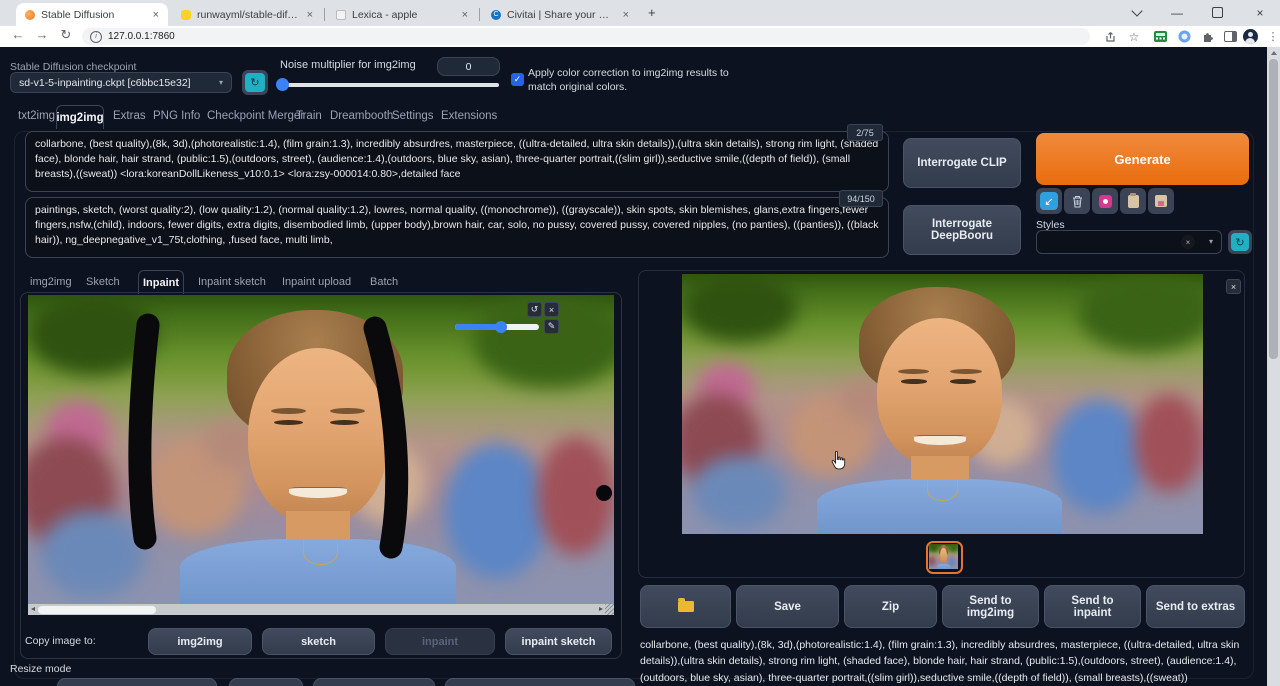  What do you see at coordinates (18, 34) in the screenshot?
I see `back-icon: ←` at bounding box center [18, 34].